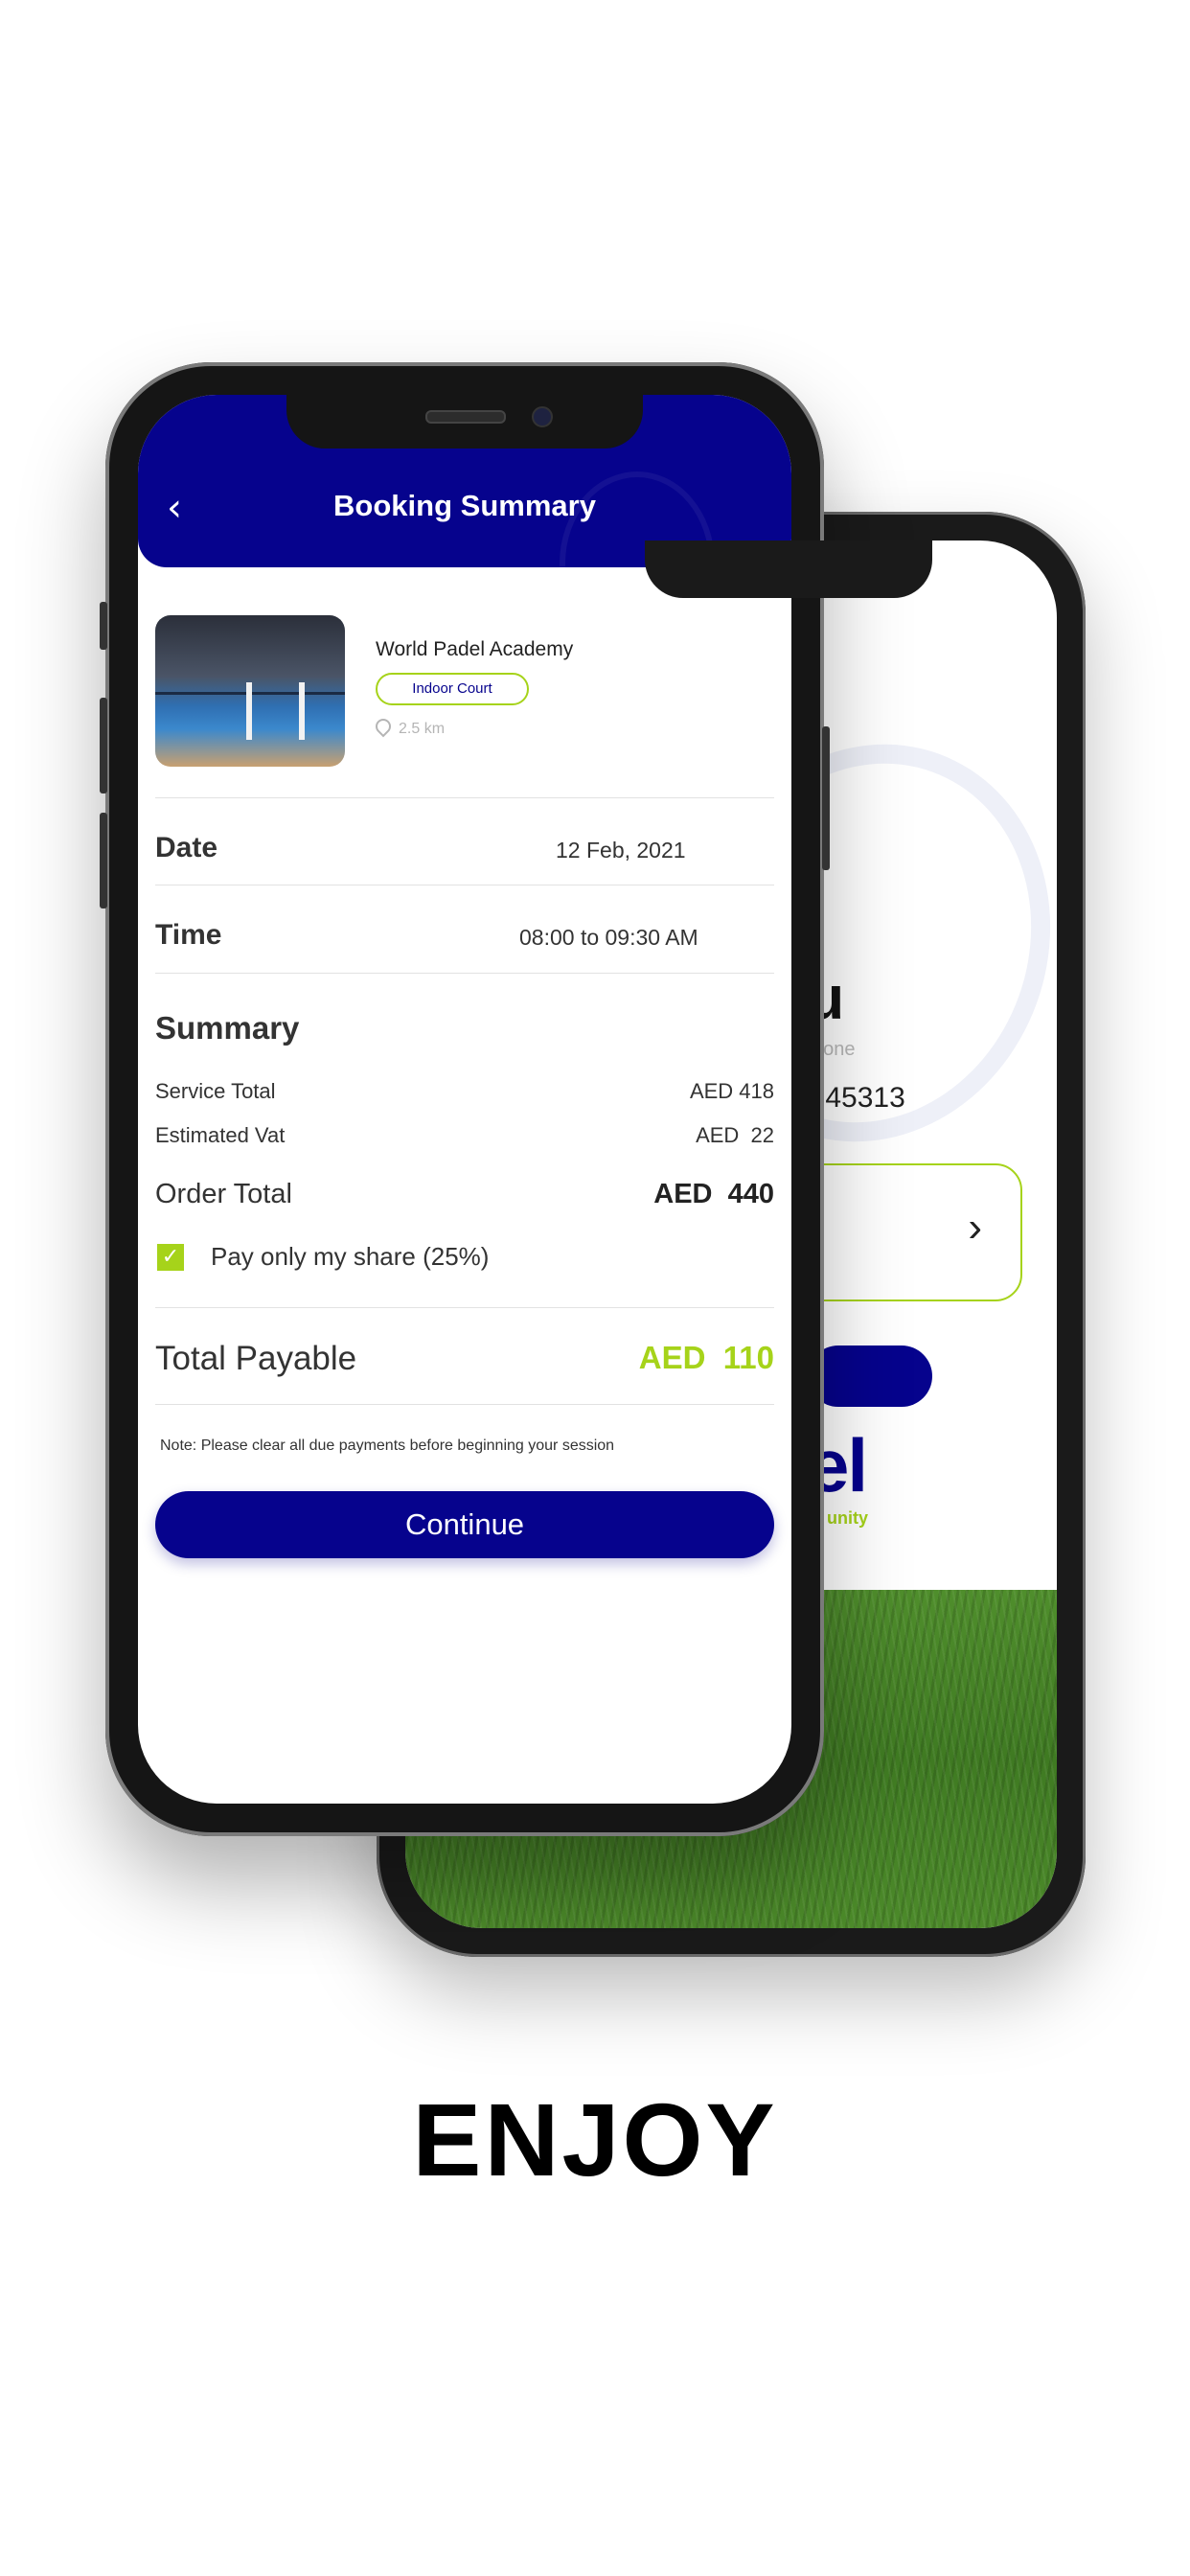  Describe the element at coordinates (103, 746) in the screenshot. I see `volume-up-button` at that location.